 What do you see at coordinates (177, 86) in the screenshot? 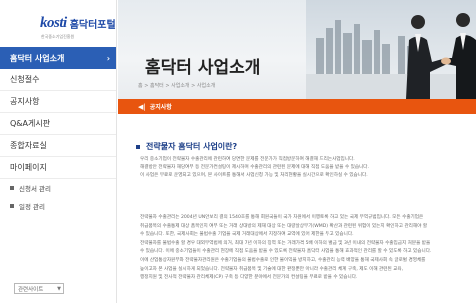
I see `breadcrumb: 홈 > 홈닥터 > 사업소개 > 사업소개` at bounding box center [177, 86].